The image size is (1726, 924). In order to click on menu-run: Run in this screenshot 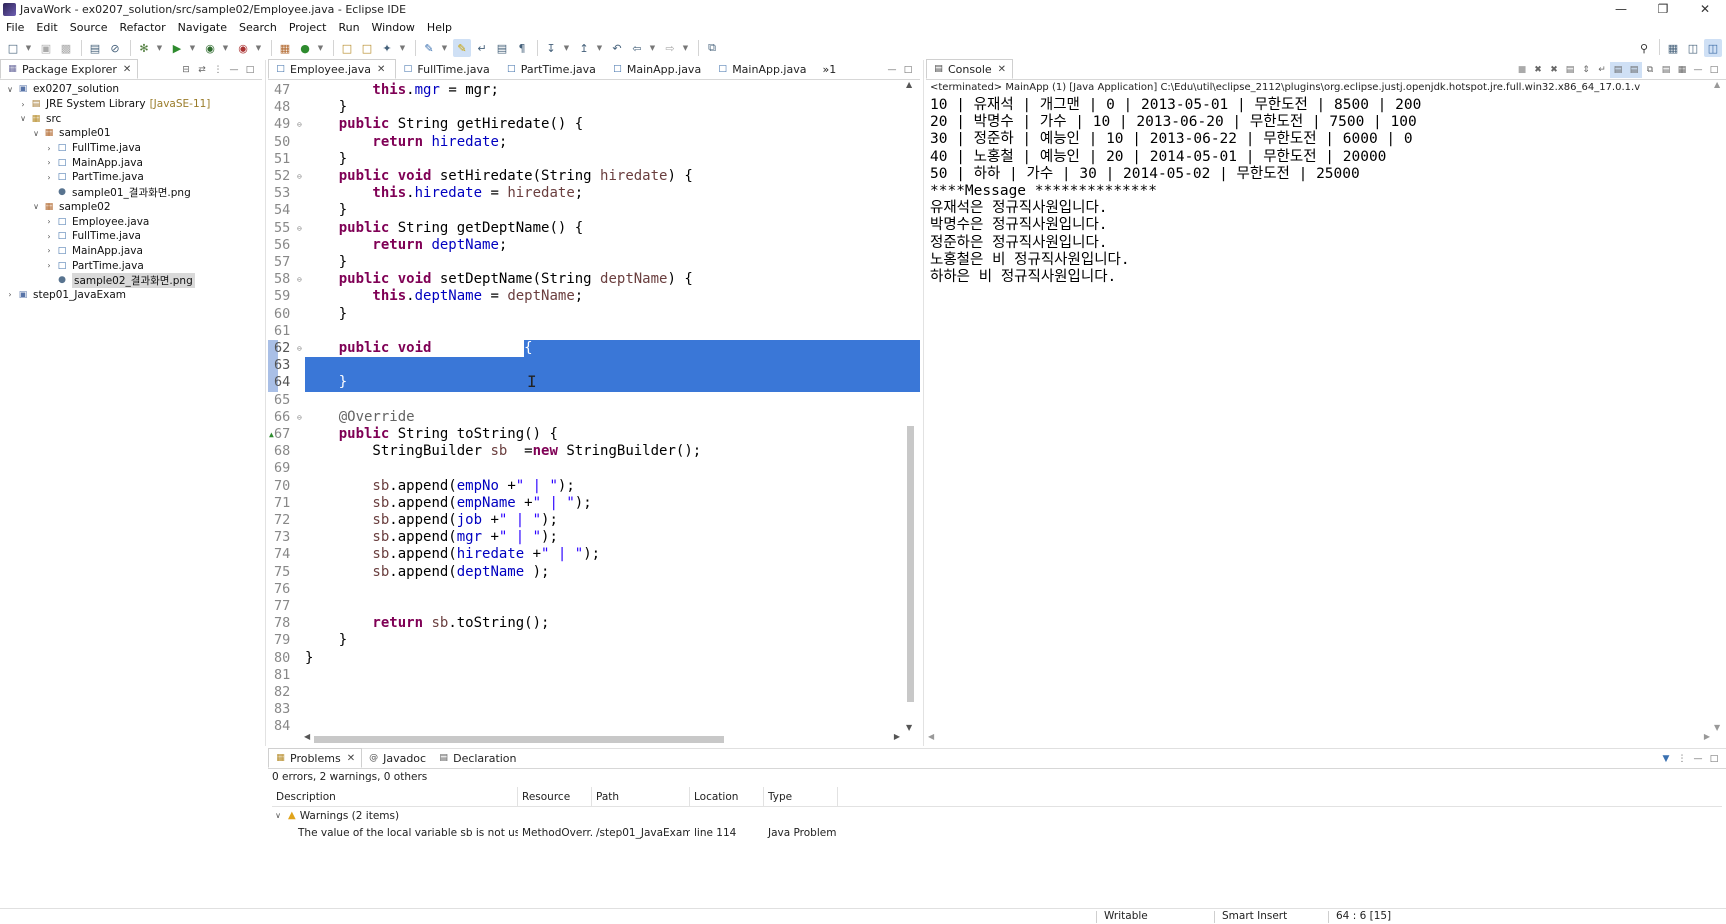, I will do `click(348, 27)`.